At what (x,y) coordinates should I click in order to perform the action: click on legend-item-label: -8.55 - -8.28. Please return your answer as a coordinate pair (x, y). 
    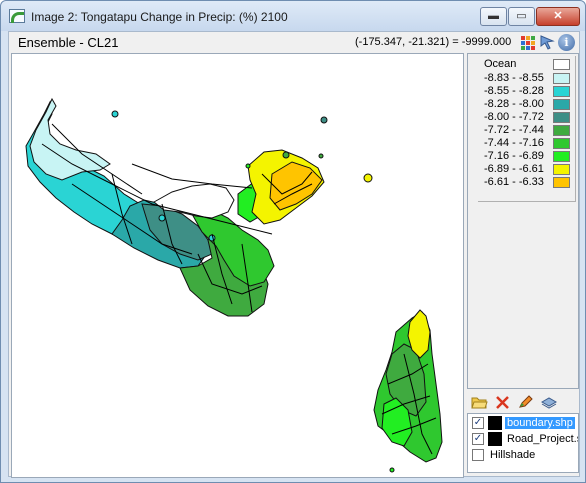
    Looking at the image, I should click on (514, 91).